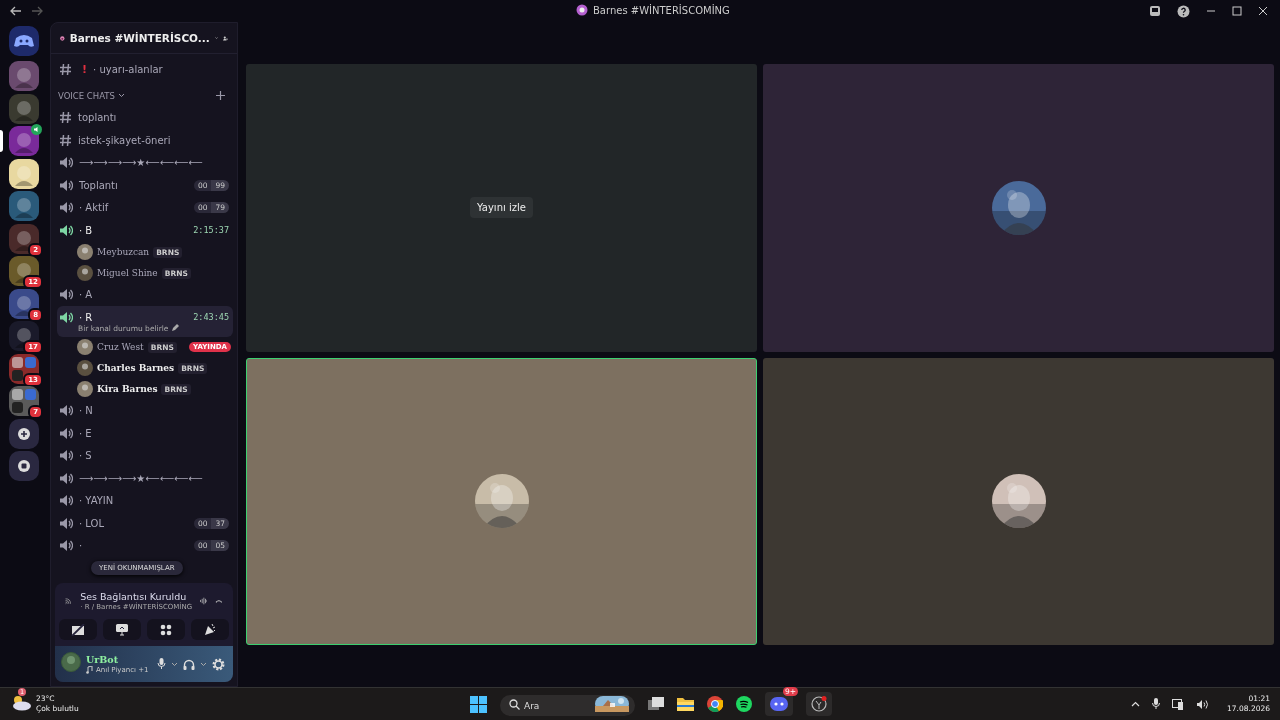  Describe the element at coordinates (97, 118) in the screenshot. I see `channel-name: toplantı` at that location.